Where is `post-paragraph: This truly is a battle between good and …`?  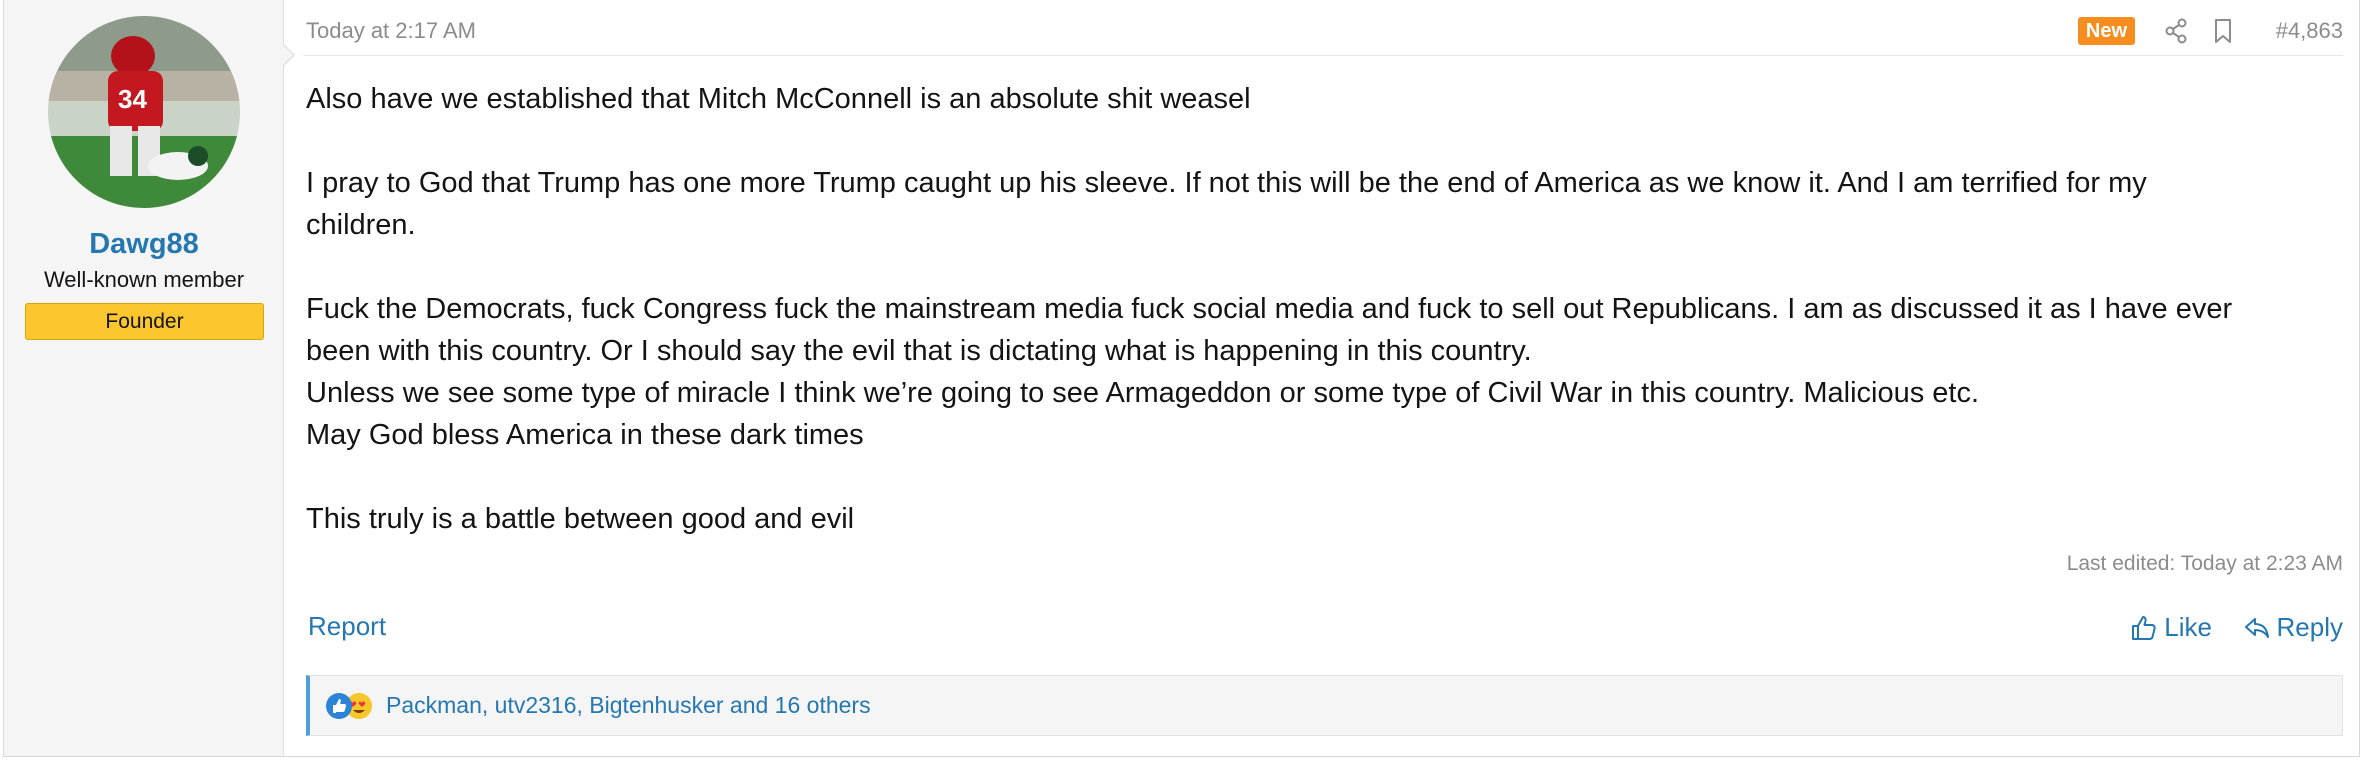 post-paragraph: This truly is a battle between good and … is located at coordinates (580, 519).